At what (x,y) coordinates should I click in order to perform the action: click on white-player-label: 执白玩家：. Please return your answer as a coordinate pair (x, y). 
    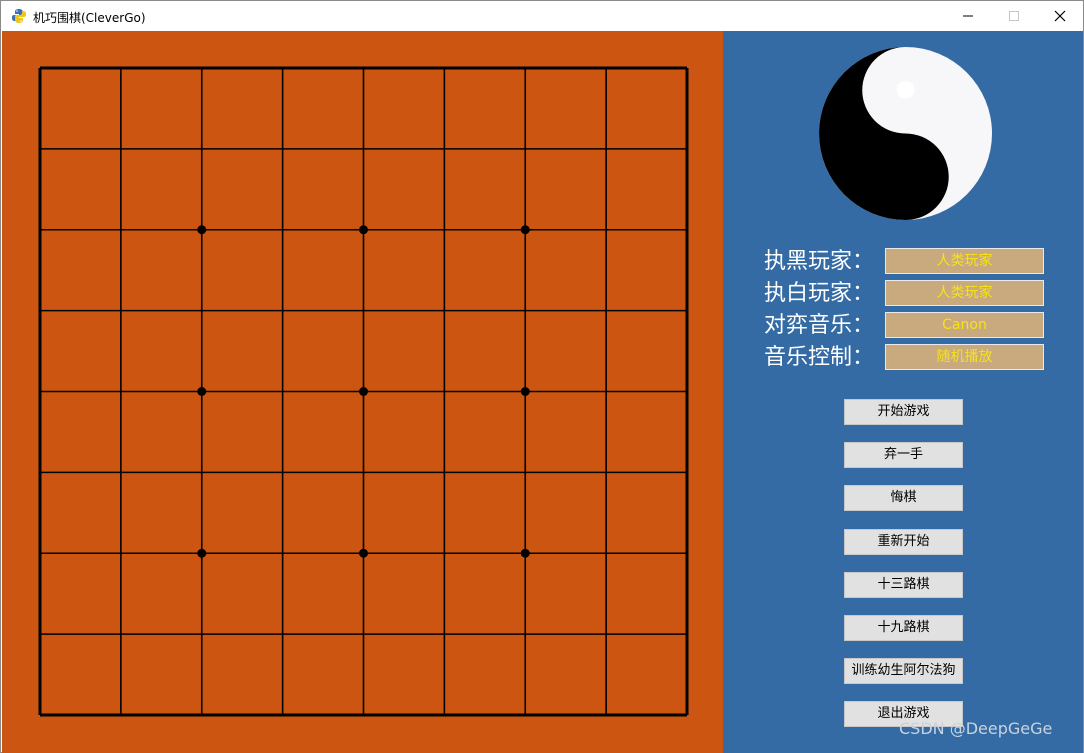
    Looking at the image, I should click on (819, 293).